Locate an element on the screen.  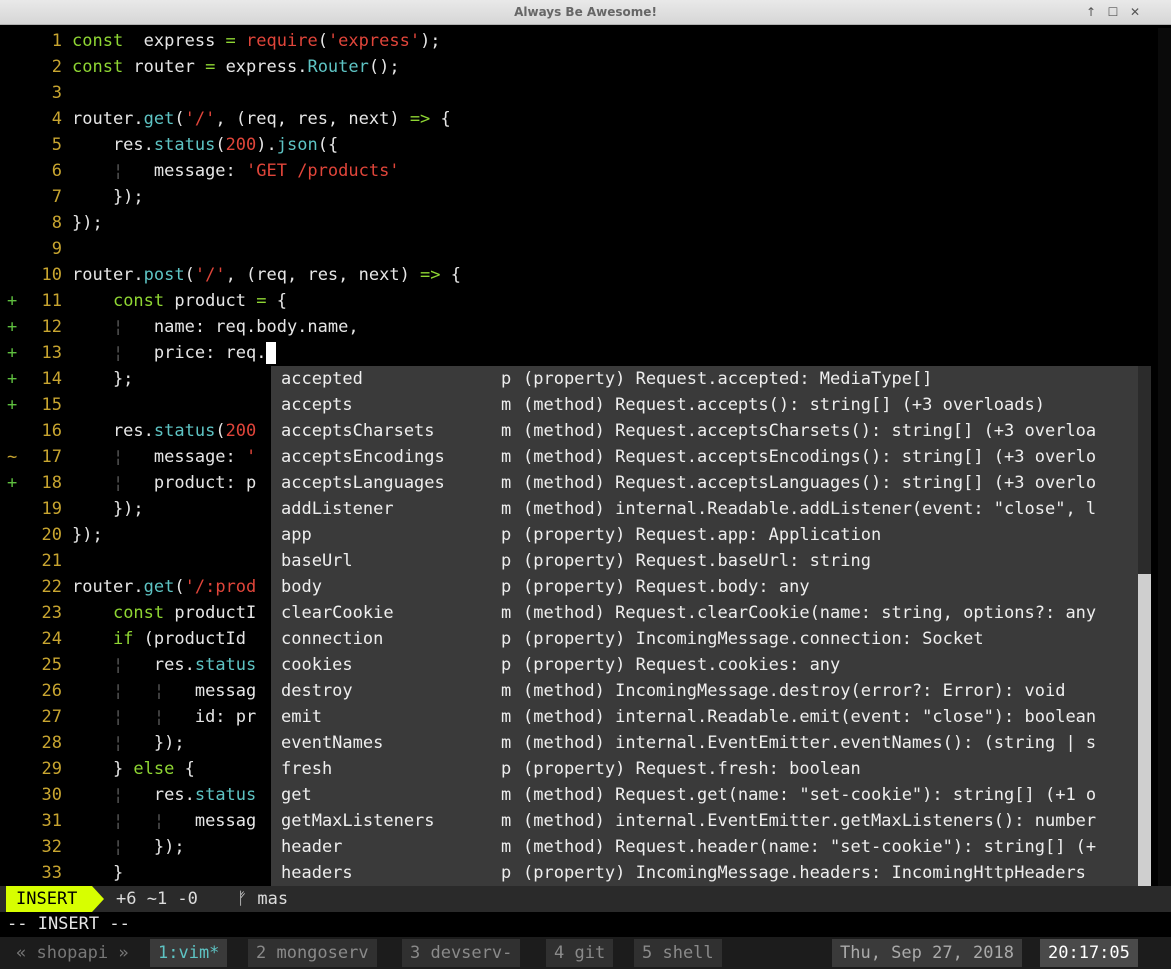
maximize-icon: ☐ is located at coordinates (1113, 12).